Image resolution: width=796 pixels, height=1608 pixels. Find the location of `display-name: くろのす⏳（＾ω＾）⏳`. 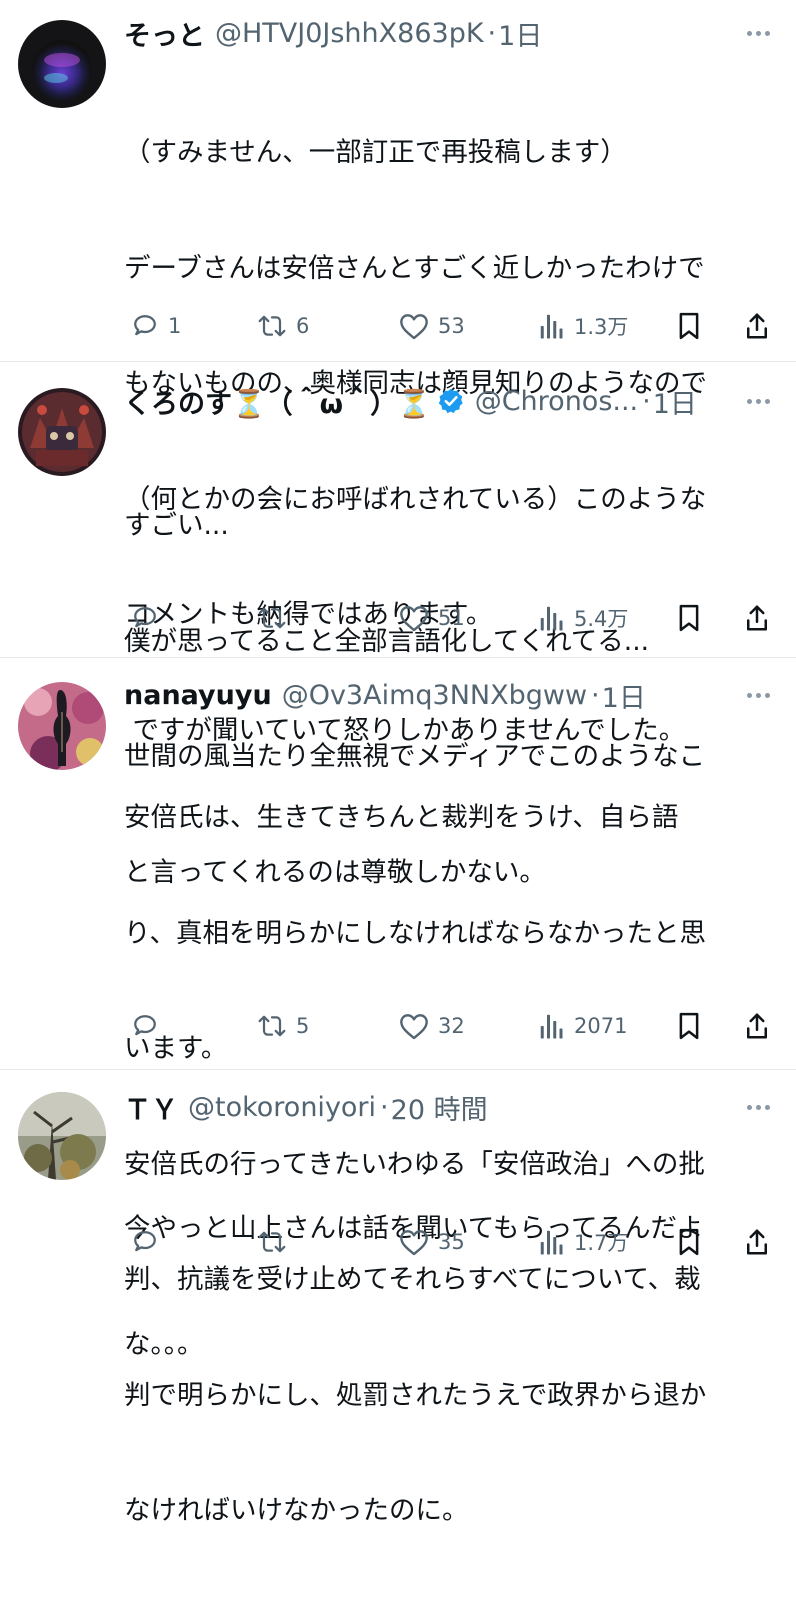

display-name: くろのす⏳（＾ω＾）⏳ is located at coordinates (277, 401).